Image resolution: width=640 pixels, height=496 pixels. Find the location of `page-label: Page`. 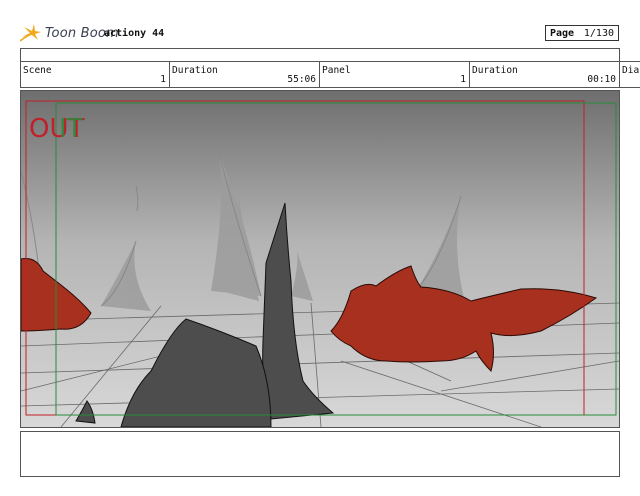

page-label: Page is located at coordinates (562, 33).